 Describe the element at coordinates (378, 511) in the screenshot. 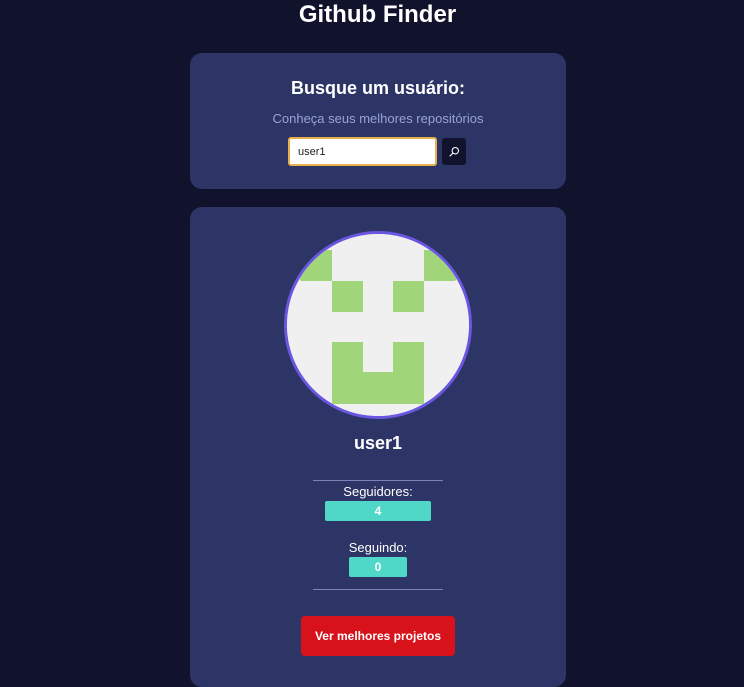

I see `followers-count-badge: 4` at that location.